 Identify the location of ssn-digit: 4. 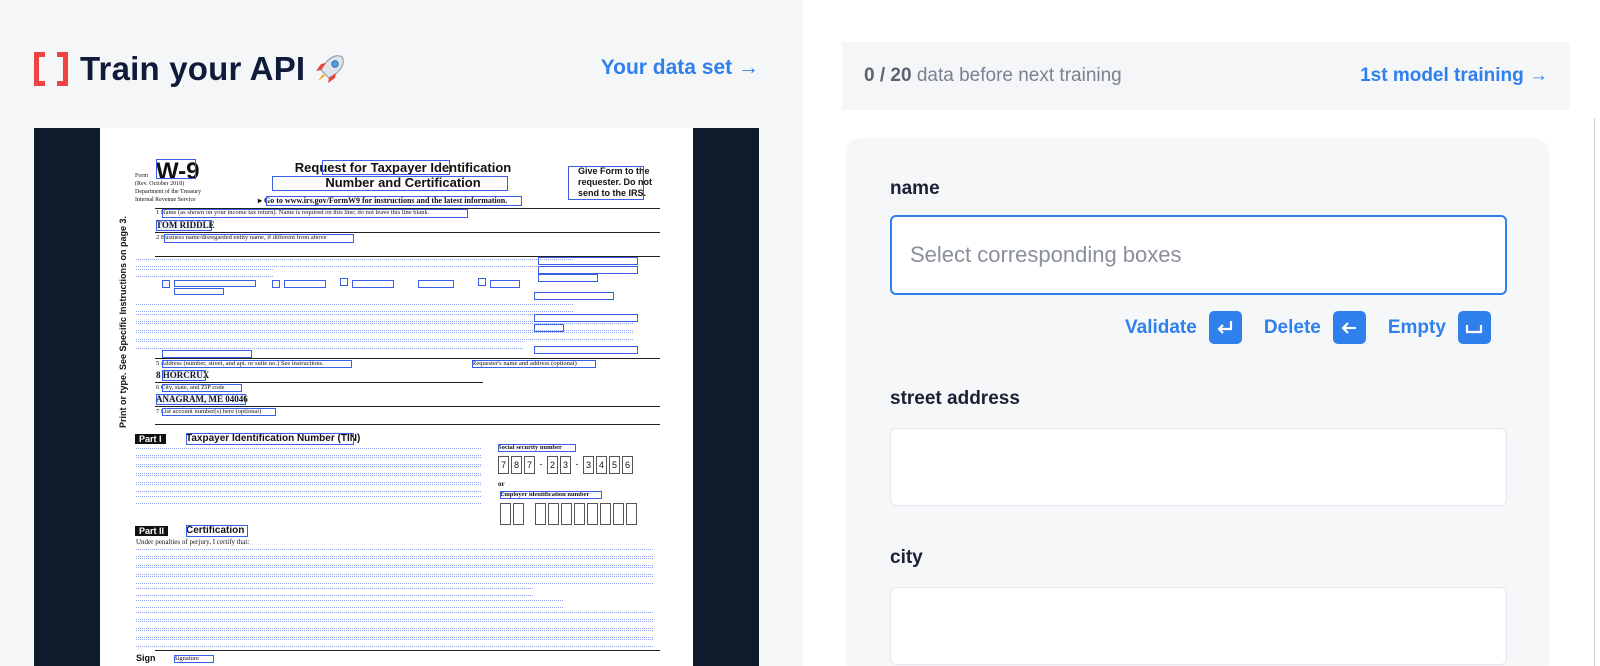
(601, 465).